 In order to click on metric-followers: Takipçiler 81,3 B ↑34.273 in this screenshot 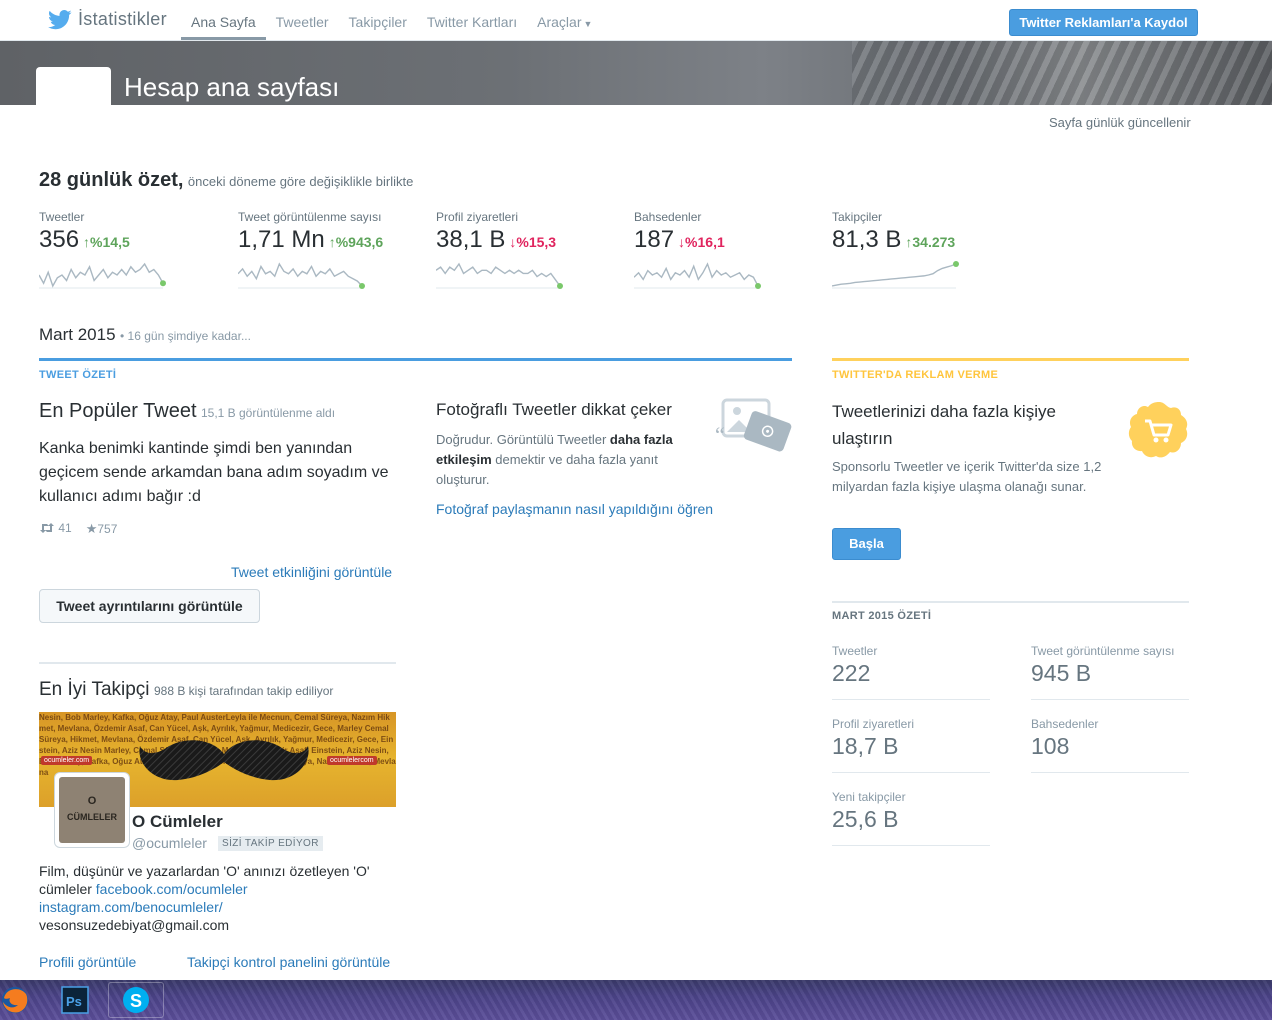, I will do `click(927, 249)`.